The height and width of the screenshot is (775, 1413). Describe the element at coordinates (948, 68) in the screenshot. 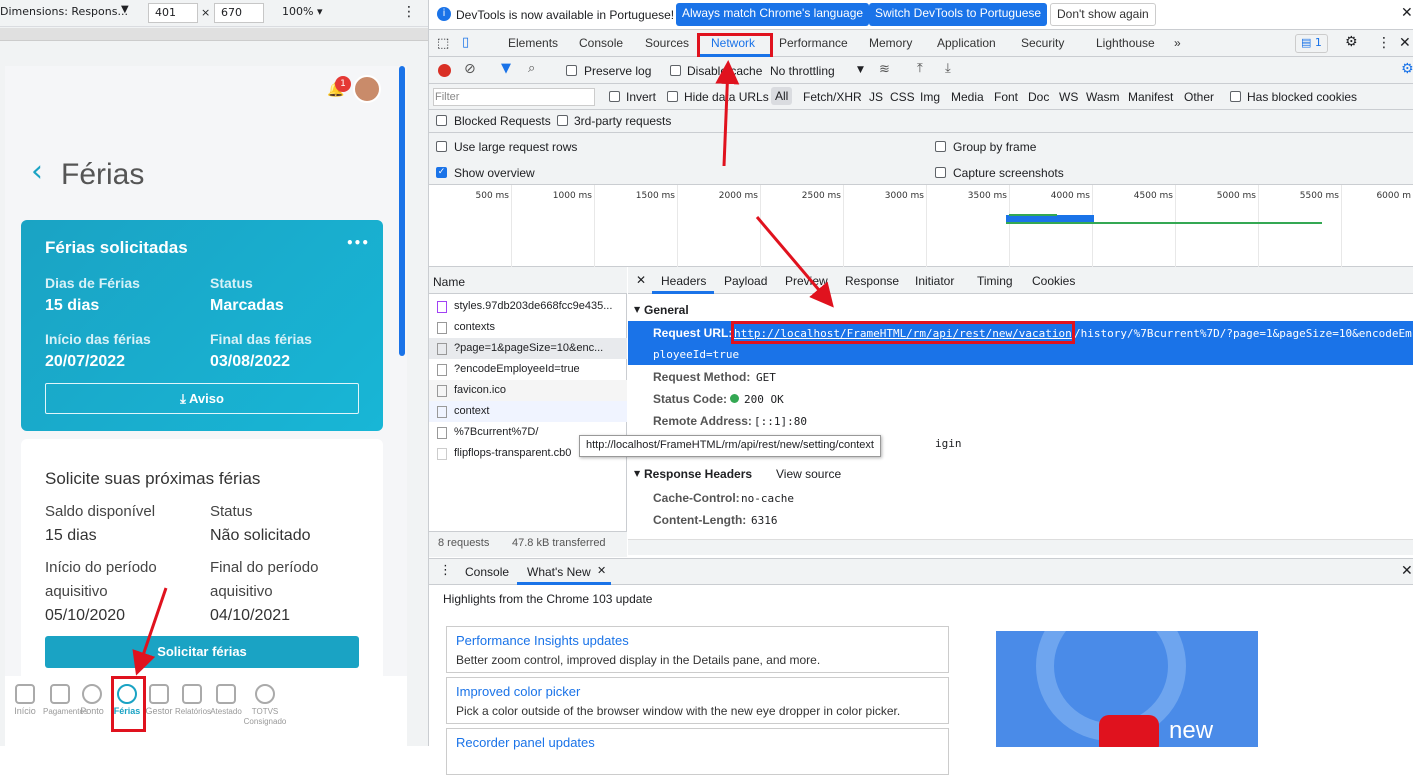

I see `download-icon: ⤓` at that location.